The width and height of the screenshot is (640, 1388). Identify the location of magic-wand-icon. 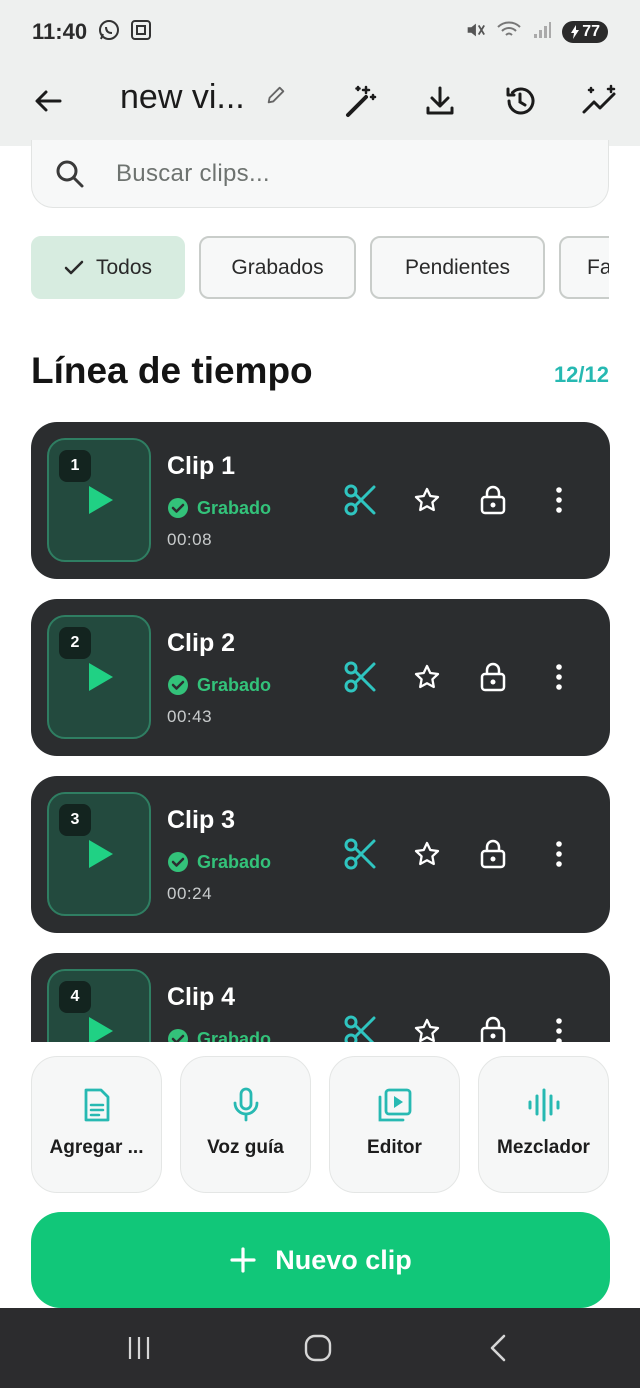
(361, 101).